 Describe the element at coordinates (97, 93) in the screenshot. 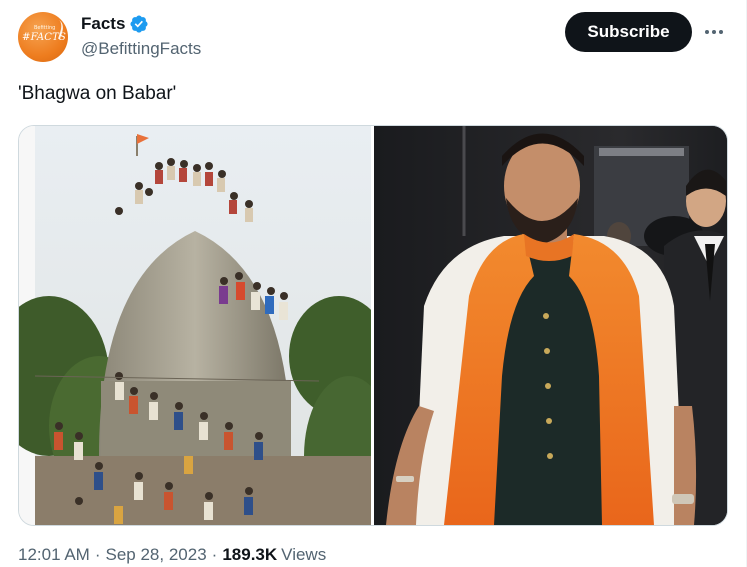

I see `tweet-text: 'Bhagwa on Babar'` at that location.